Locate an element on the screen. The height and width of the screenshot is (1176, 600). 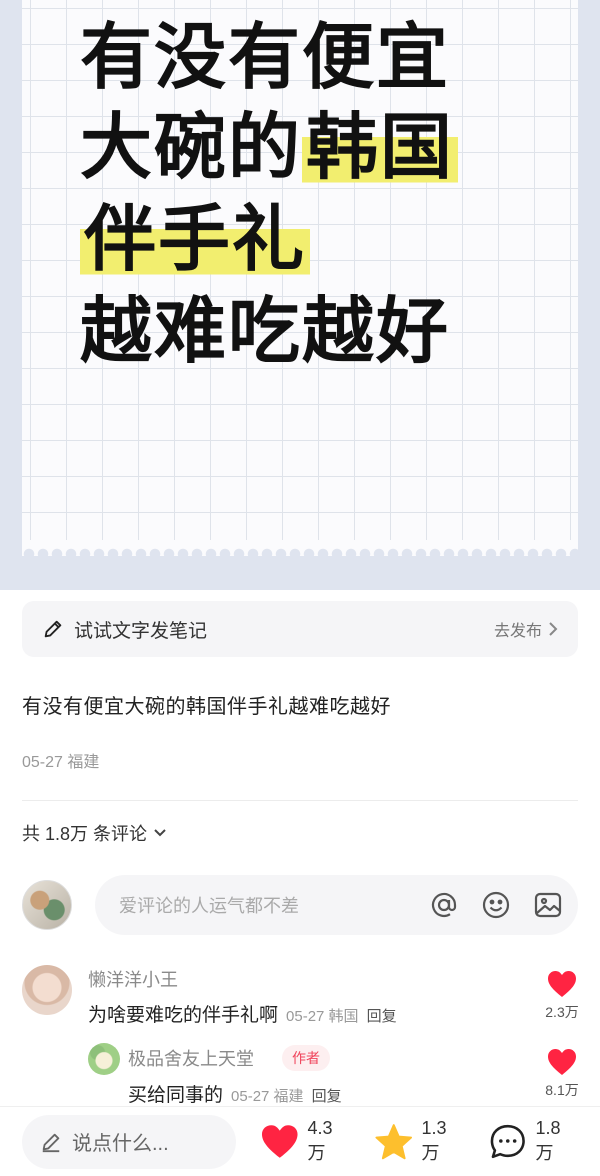
commenter-avatar is located at coordinates (47, 990).